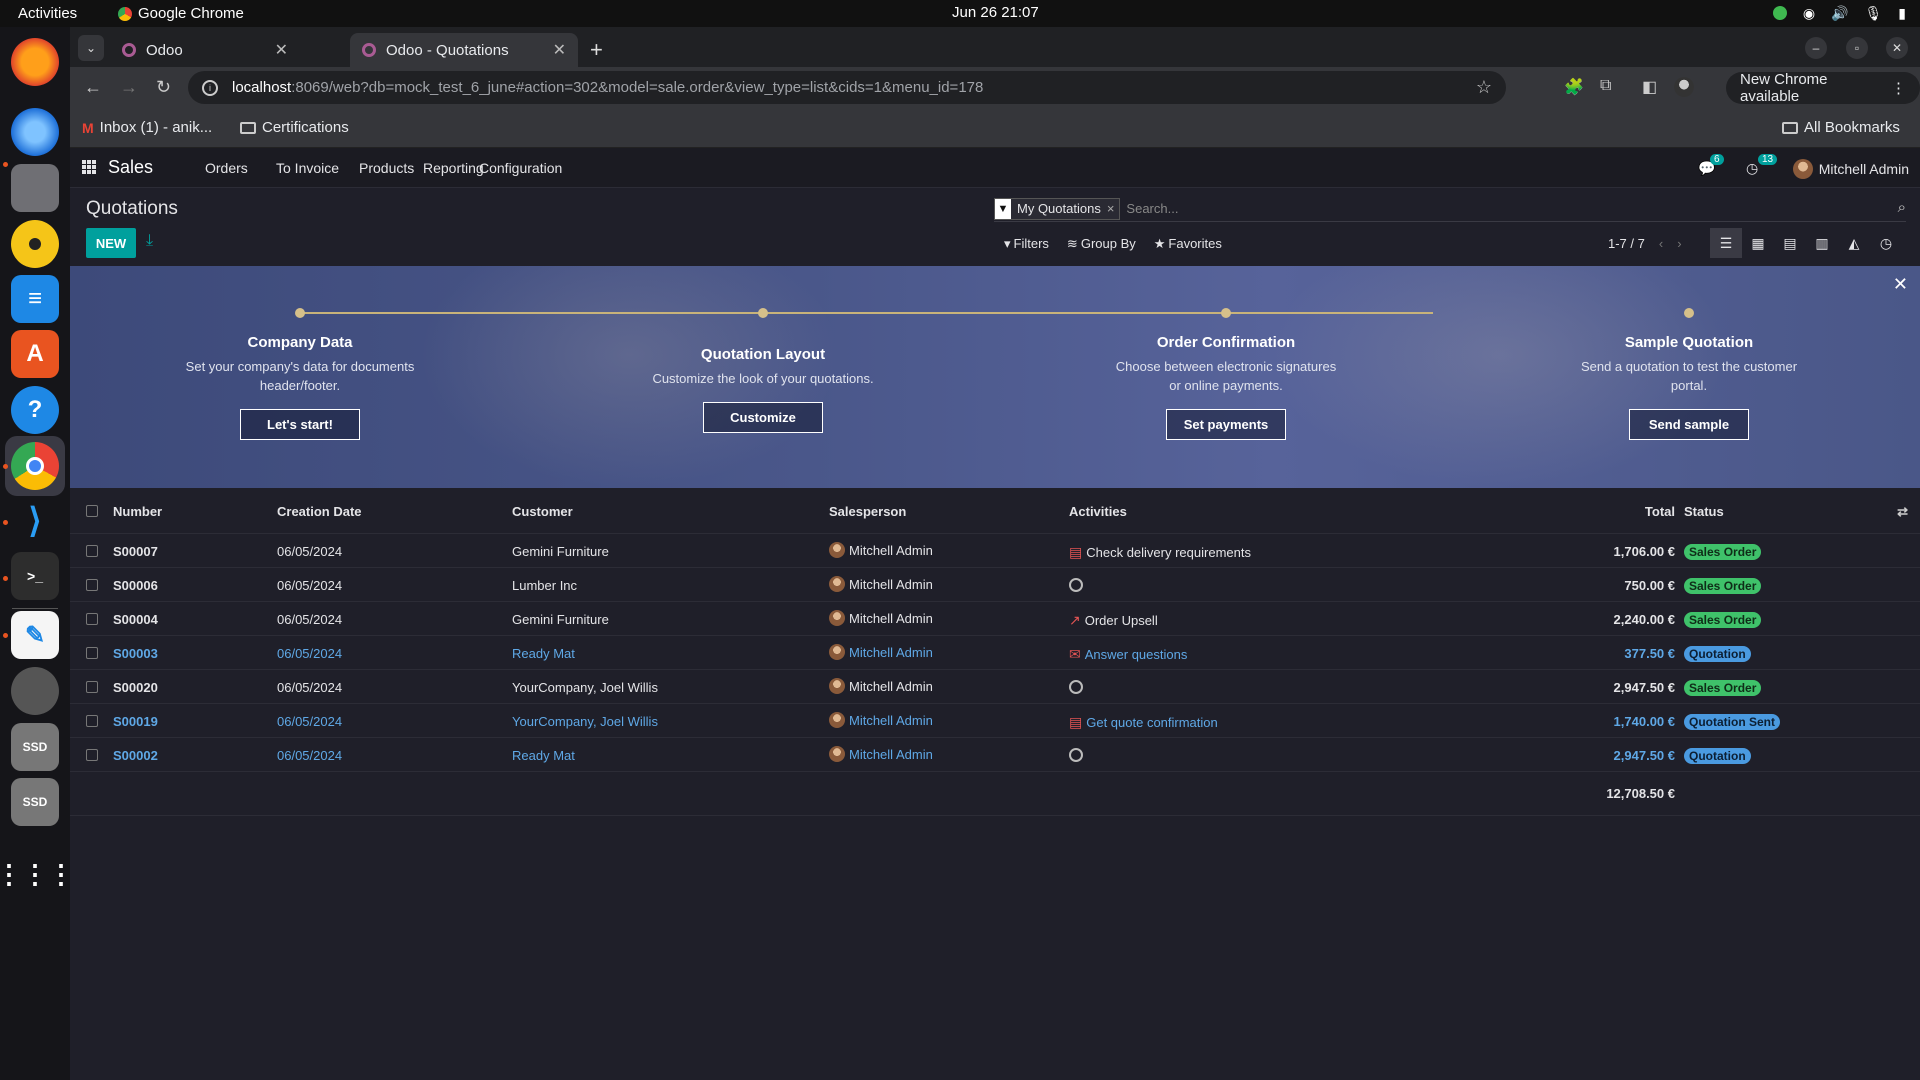 The height and width of the screenshot is (1080, 1920). Describe the element at coordinates (995, 12) in the screenshot. I see `clock: Jun 26 21:07` at that location.